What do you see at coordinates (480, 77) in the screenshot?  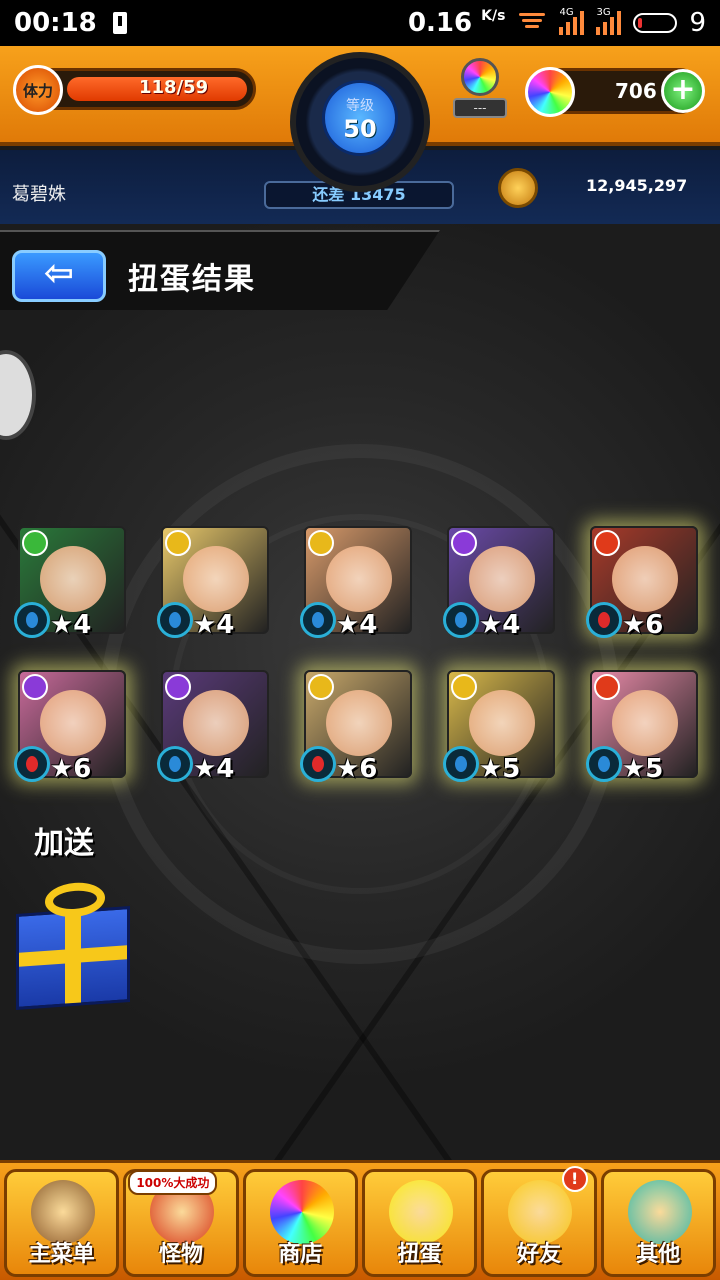 I see `gacha-ball-icon` at bounding box center [480, 77].